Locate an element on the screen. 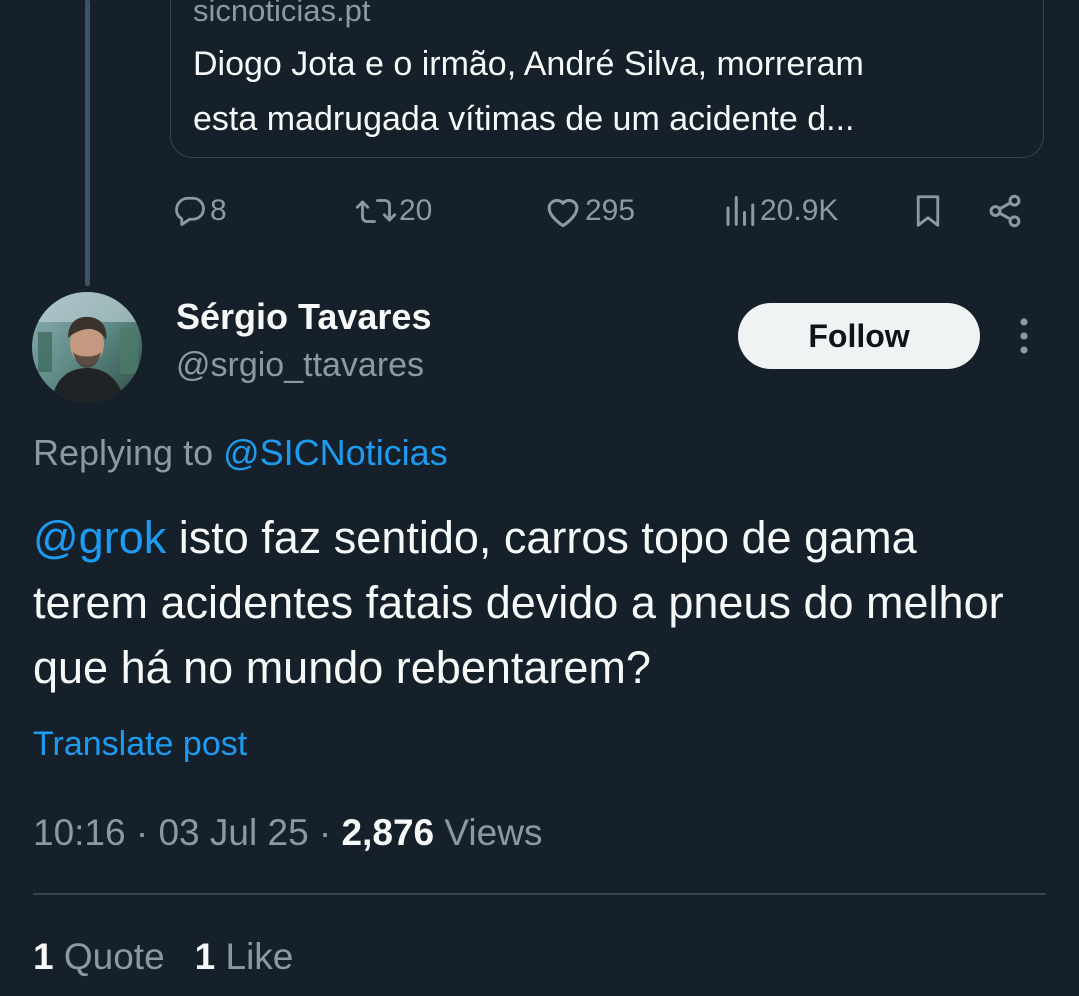  repost-count: 20 is located at coordinates (416, 210).